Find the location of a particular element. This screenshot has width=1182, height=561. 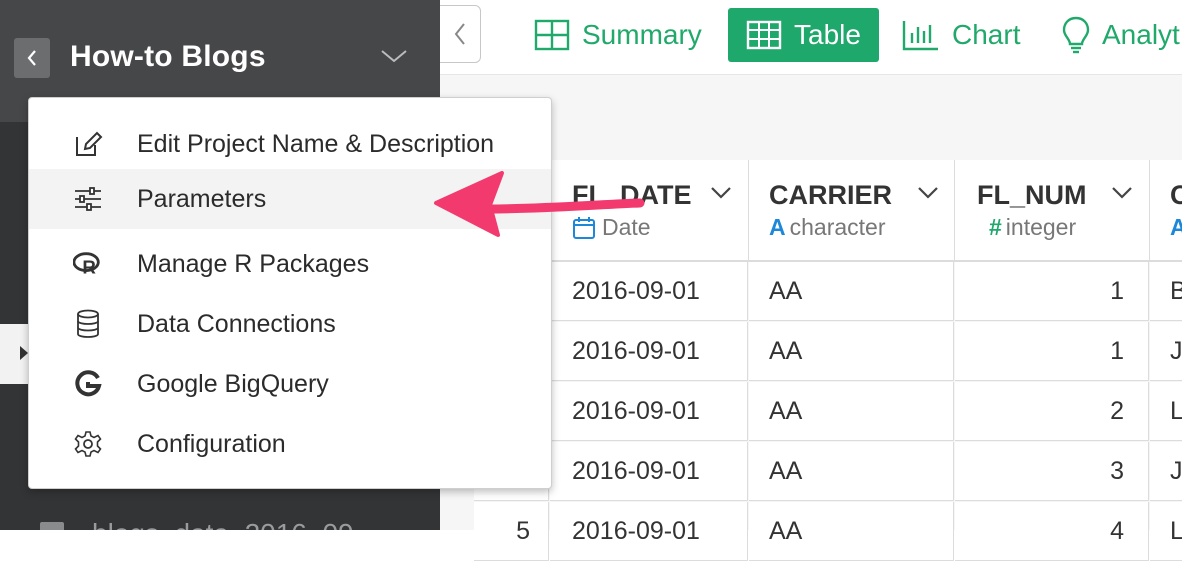

sliders-icon is located at coordinates (88, 199).